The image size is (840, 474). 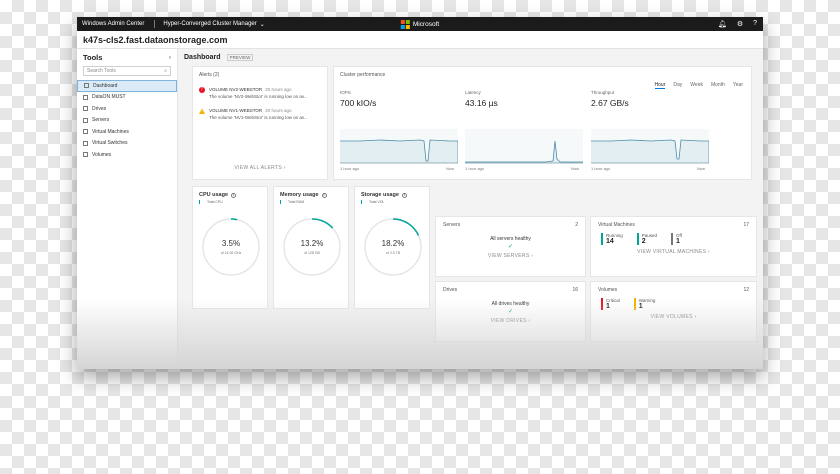 I want to click on sidebar-item-virtual-switches: Virtual Switches, so click(x=127, y=144).